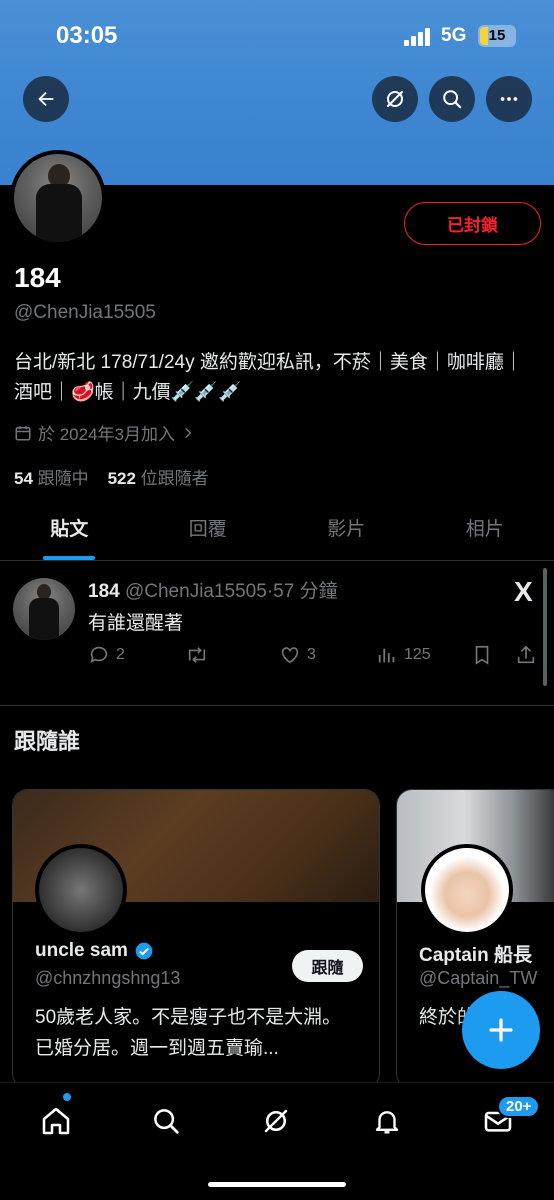 The height and width of the screenshot is (1200, 554). I want to click on follow-stats: 54 跟隨中 522 位跟隨者, so click(111, 476).